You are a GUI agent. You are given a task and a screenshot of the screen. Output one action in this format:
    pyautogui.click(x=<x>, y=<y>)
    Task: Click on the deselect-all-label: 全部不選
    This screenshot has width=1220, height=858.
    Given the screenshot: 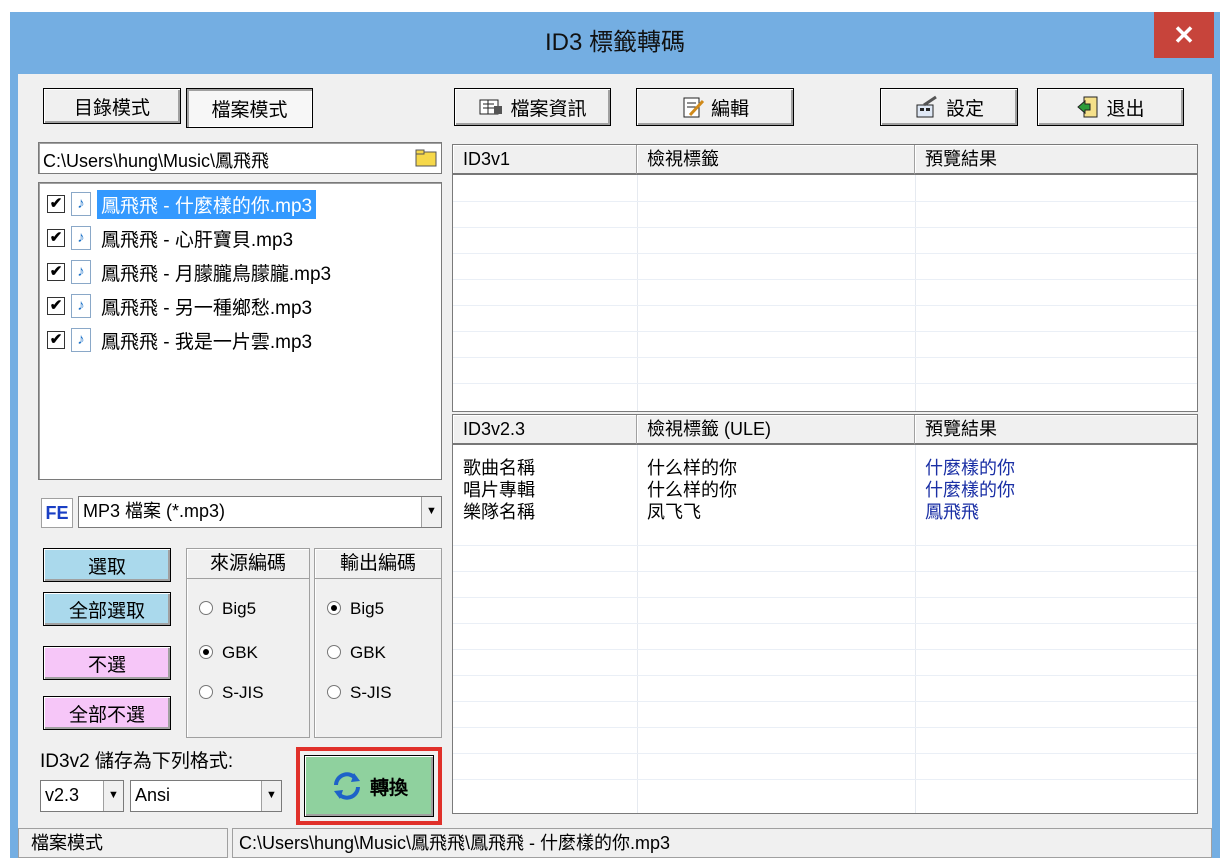 What is the action you would take?
    pyautogui.click(x=106, y=715)
    